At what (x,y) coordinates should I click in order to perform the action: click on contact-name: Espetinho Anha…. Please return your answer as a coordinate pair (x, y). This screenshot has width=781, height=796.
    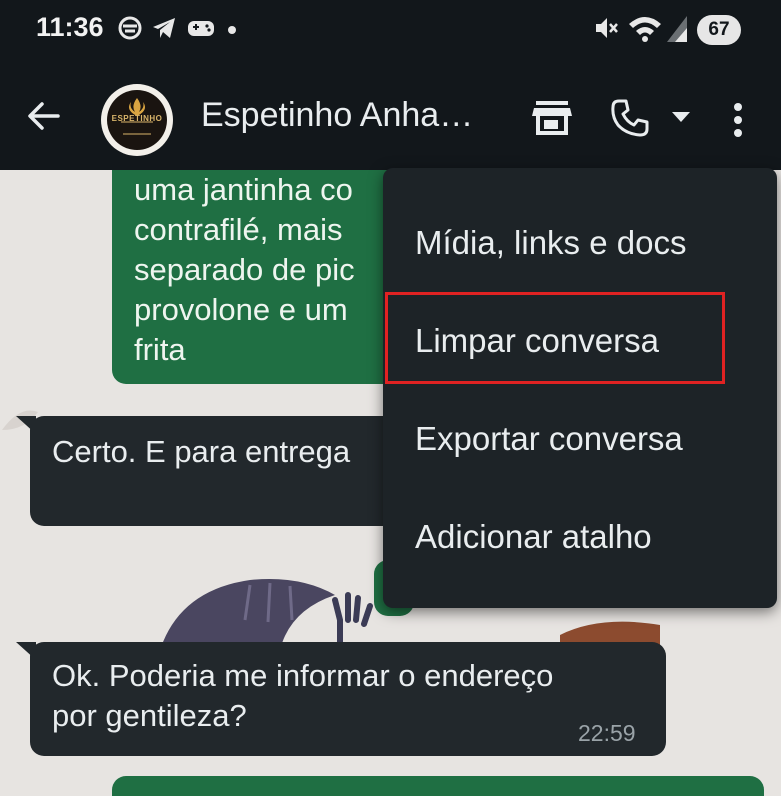
    Looking at the image, I should click on (337, 115).